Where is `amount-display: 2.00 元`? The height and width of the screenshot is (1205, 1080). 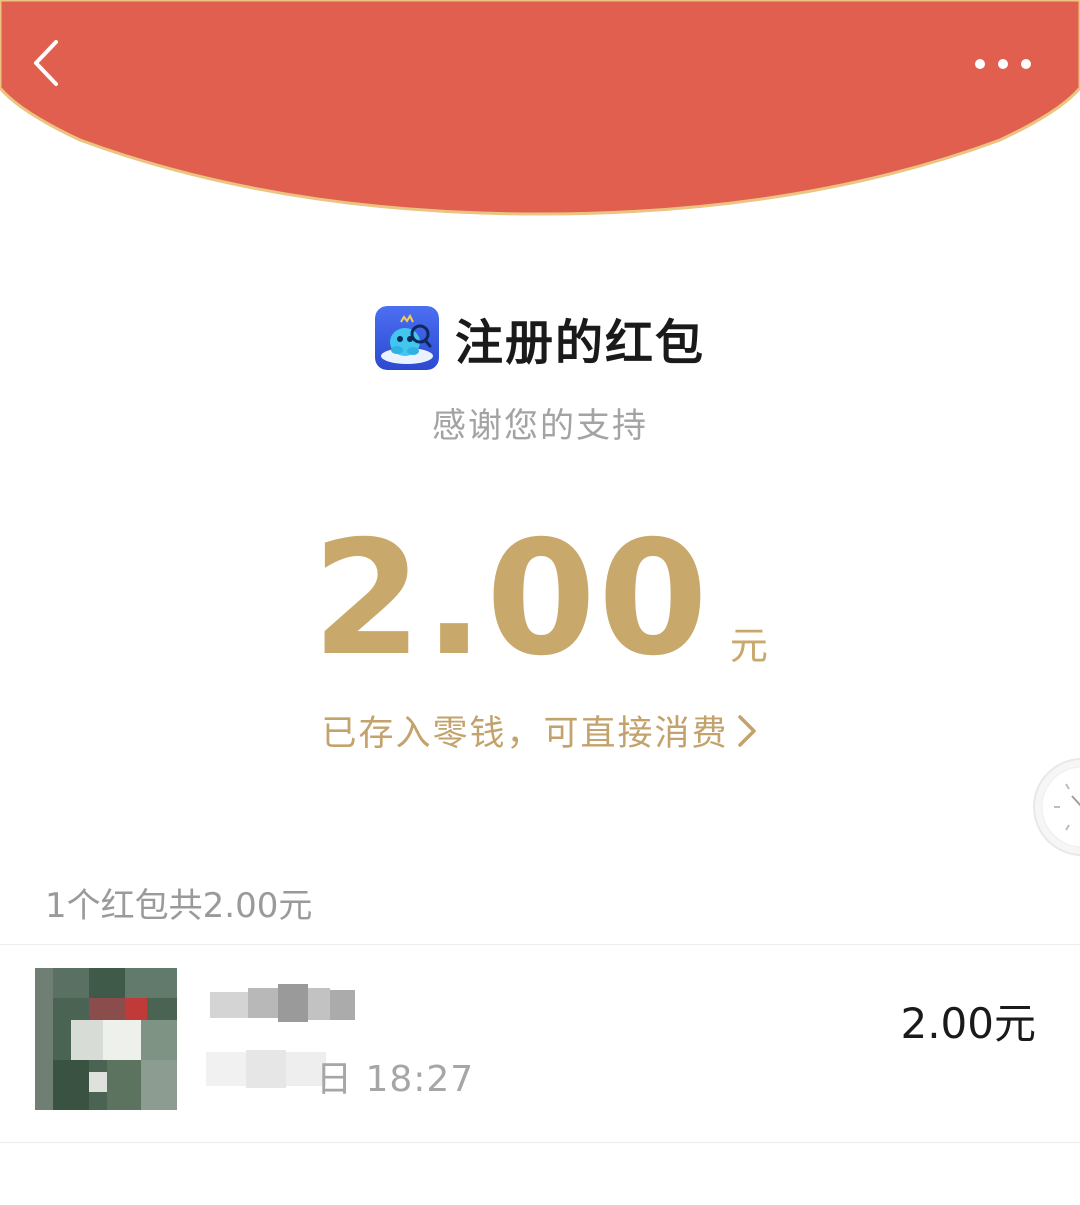
amount-display: 2.00 元 is located at coordinates (540, 599).